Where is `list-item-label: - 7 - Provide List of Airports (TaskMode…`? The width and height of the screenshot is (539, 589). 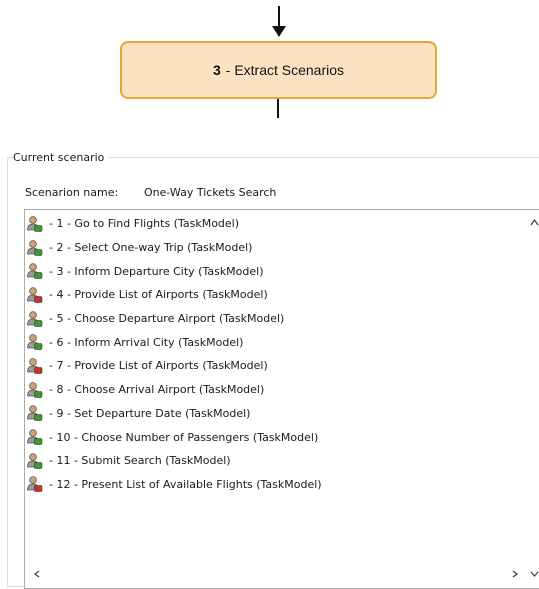 list-item-label: - 7 - Provide List of Airports (TaskMode… is located at coordinates (158, 366).